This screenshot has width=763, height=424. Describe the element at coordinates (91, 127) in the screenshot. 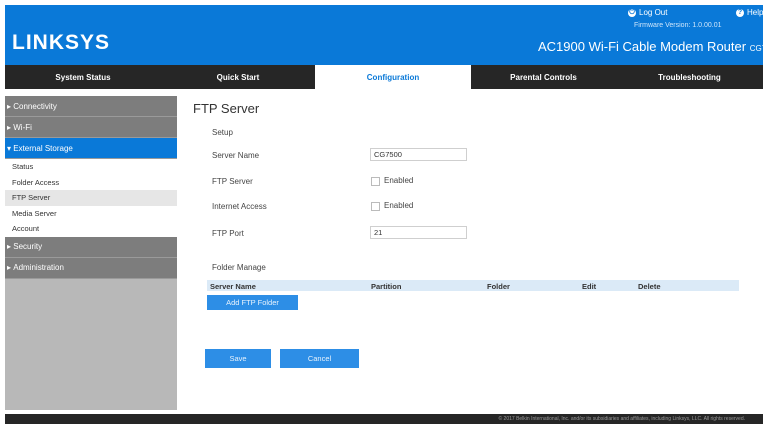

I see `sidebar-item-wifi: ▸ Wi-Fi` at that location.